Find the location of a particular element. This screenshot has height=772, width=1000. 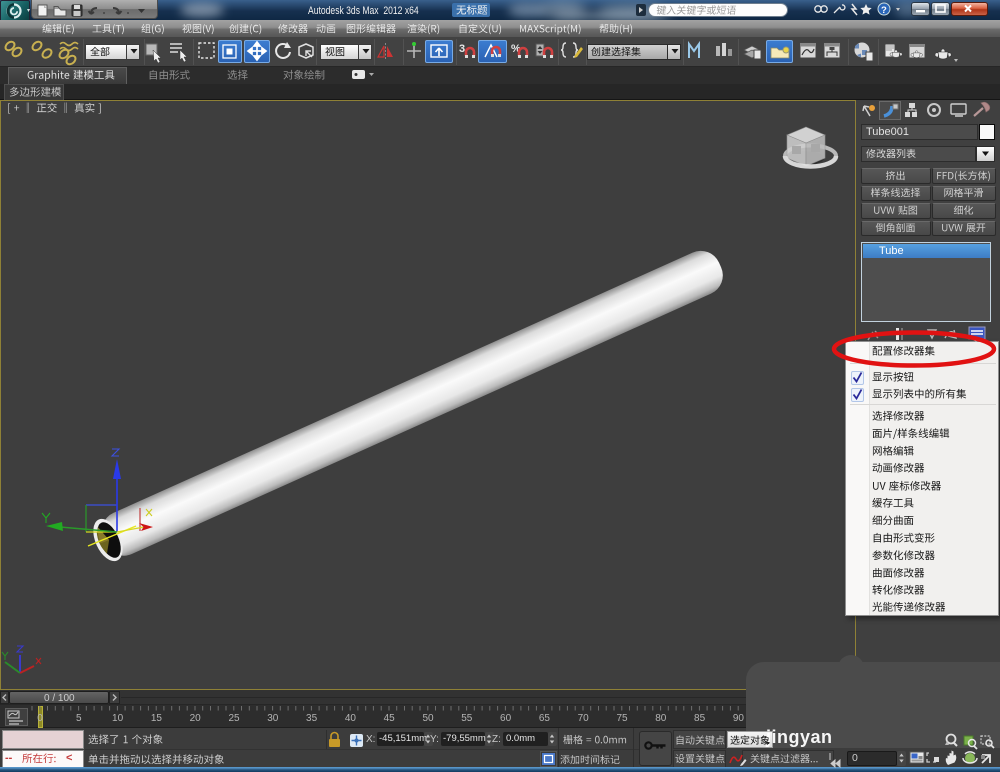

svg-text: 3 is located at coordinates (462, 49).